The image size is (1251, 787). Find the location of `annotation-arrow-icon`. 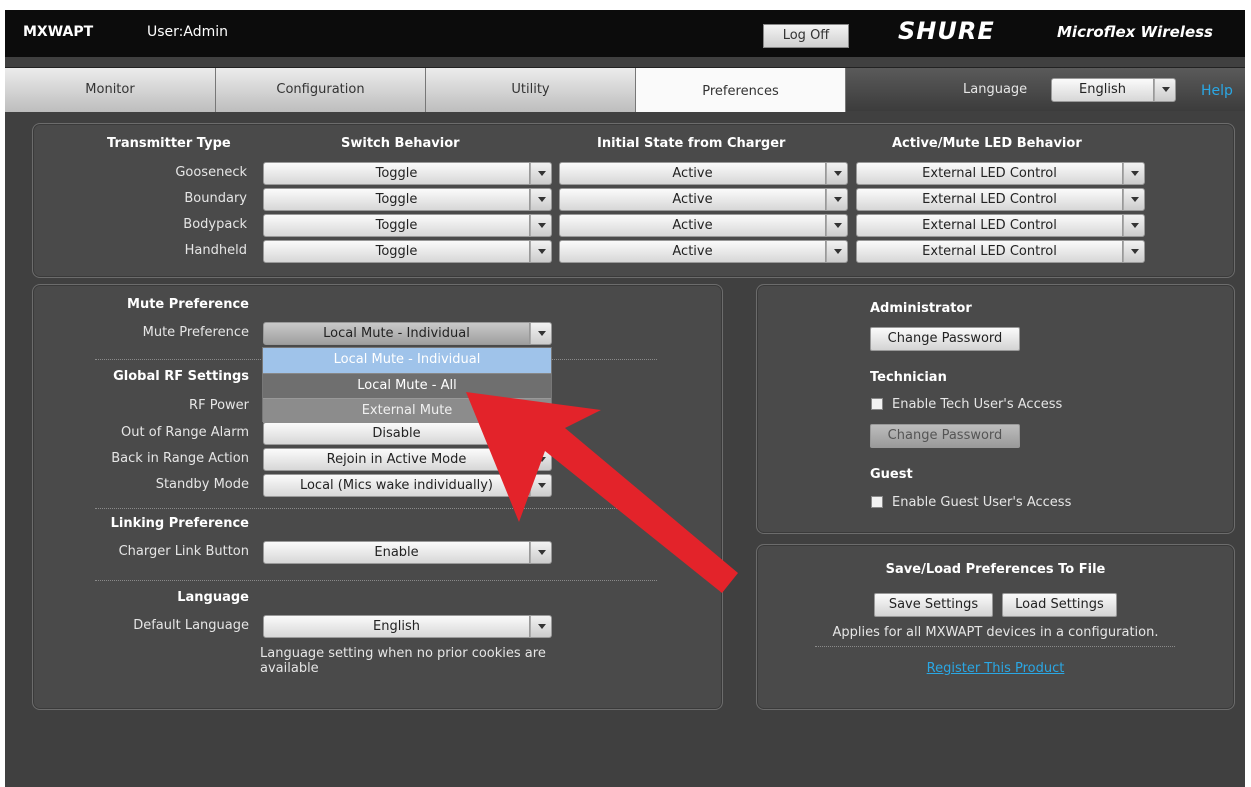

annotation-arrow-icon is located at coordinates (602, 492).